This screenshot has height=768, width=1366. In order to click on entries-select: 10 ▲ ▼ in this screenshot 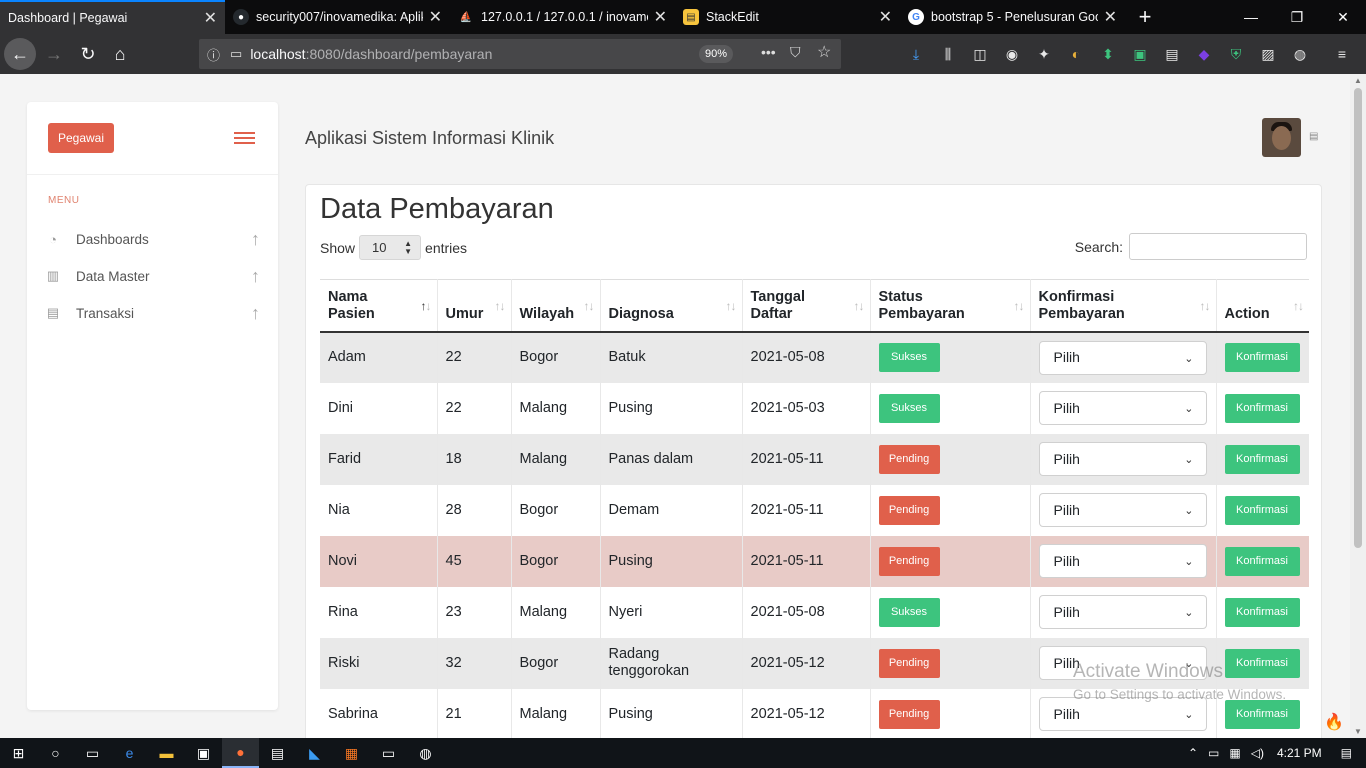, I will do `click(390, 247)`.